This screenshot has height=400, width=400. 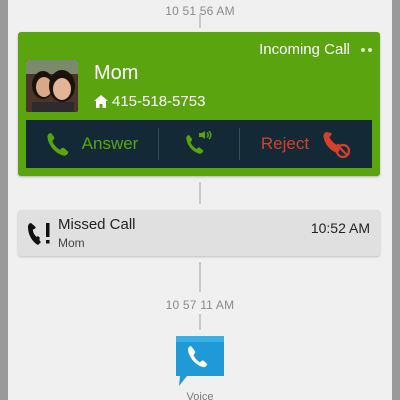 I want to click on speakerphone-button, so click(x=199, y=144).